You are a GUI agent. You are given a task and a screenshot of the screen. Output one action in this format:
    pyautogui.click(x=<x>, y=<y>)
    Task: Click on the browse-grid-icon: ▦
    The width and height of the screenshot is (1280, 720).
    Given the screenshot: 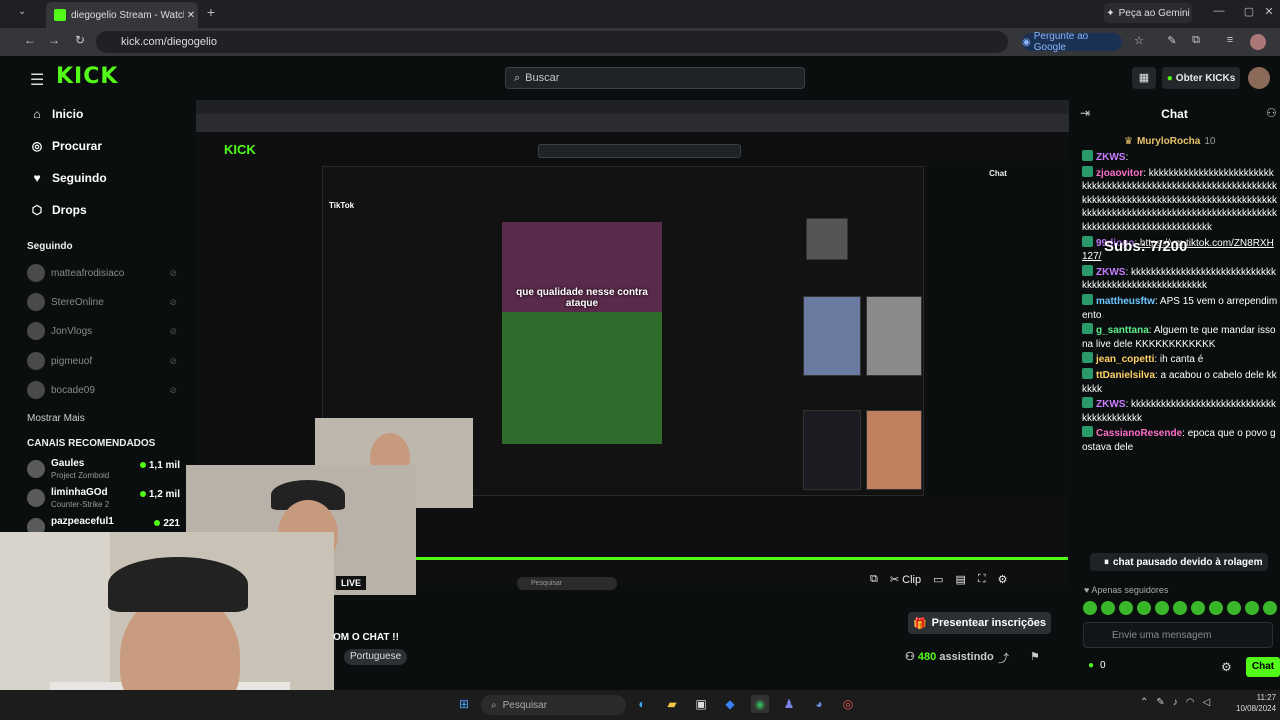 What is the action you would take?
    pyautogui.click(x=1144, y=78)
    